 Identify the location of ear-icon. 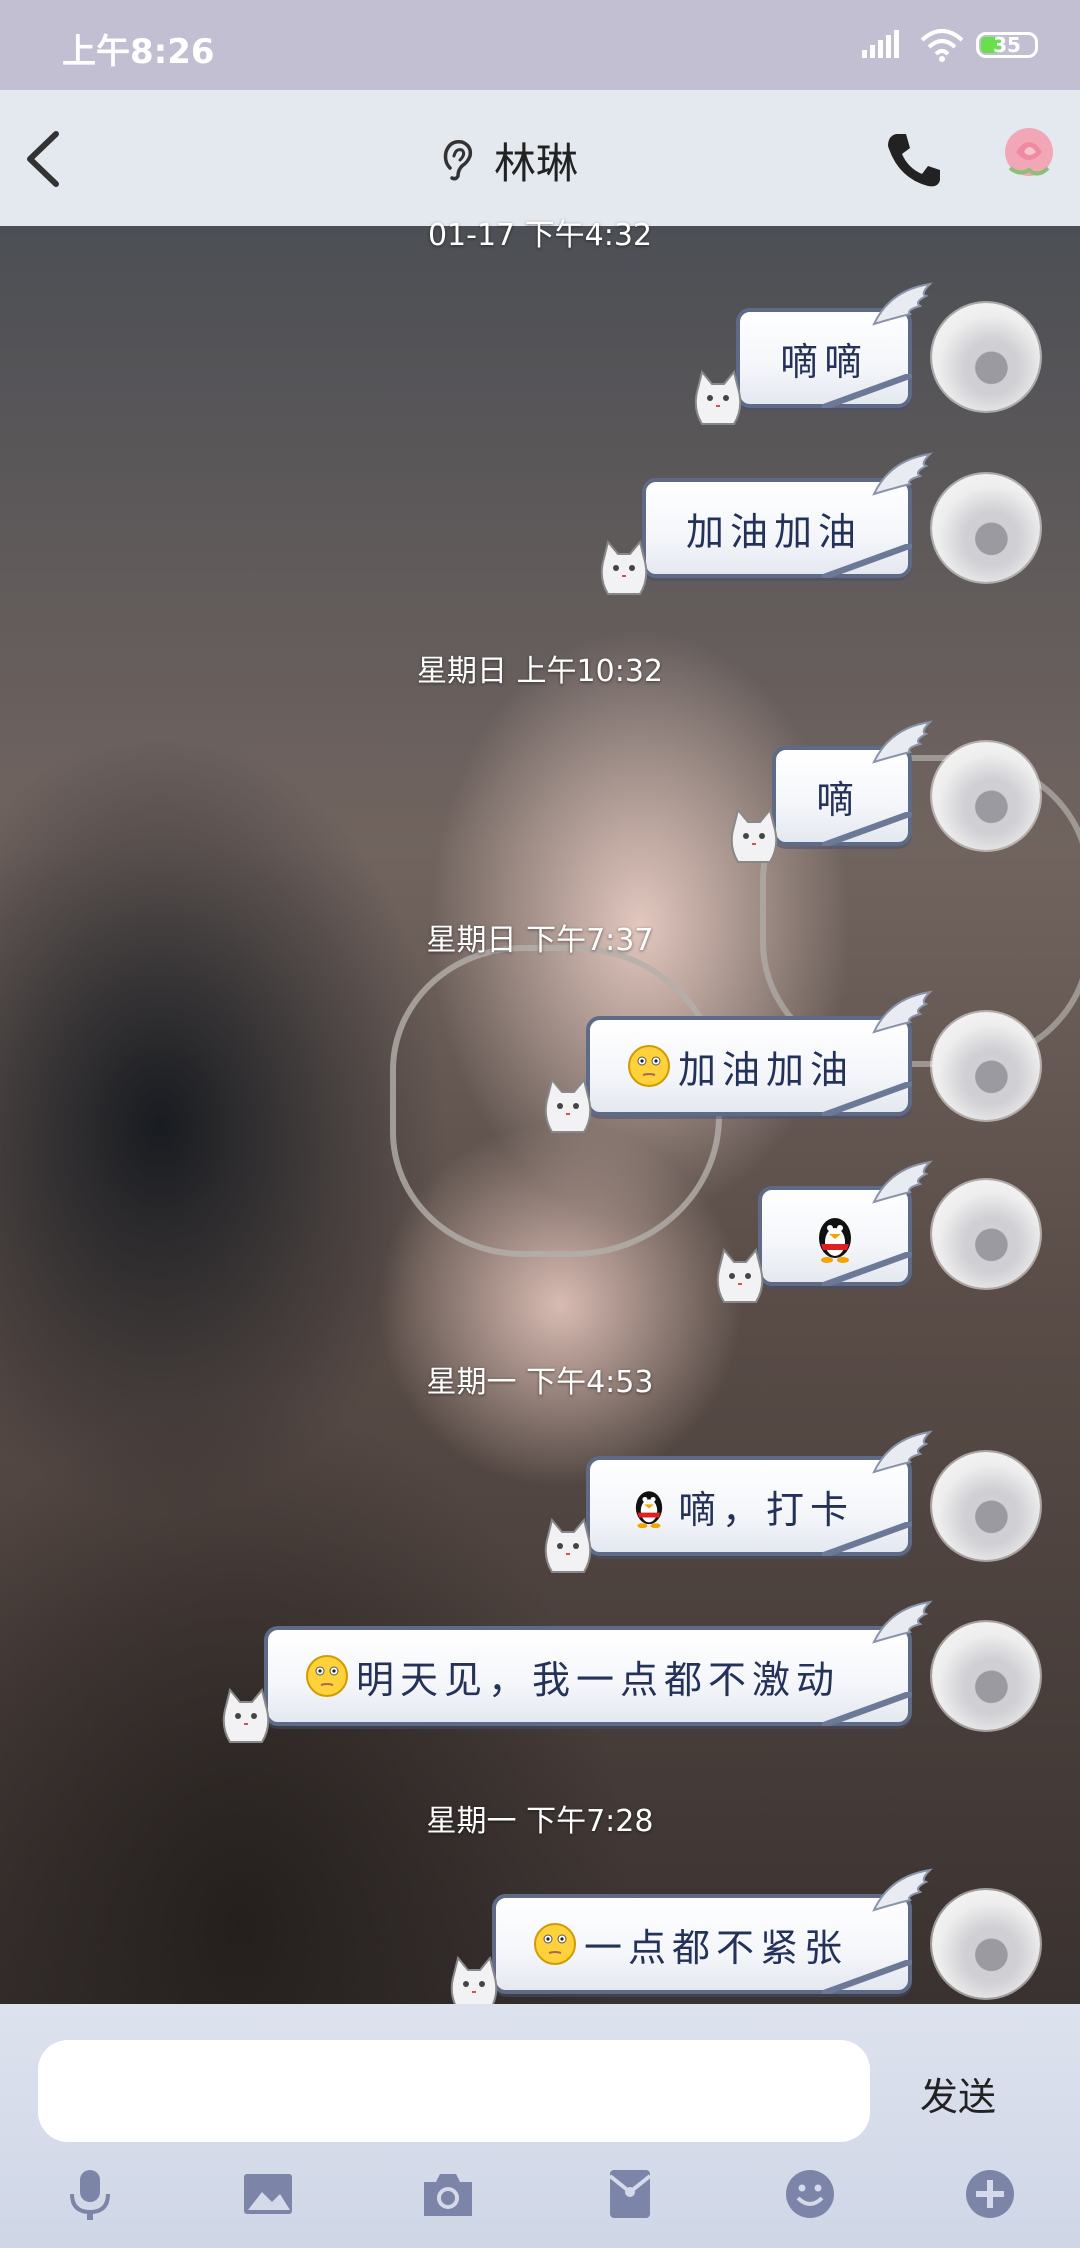
(458, 160).